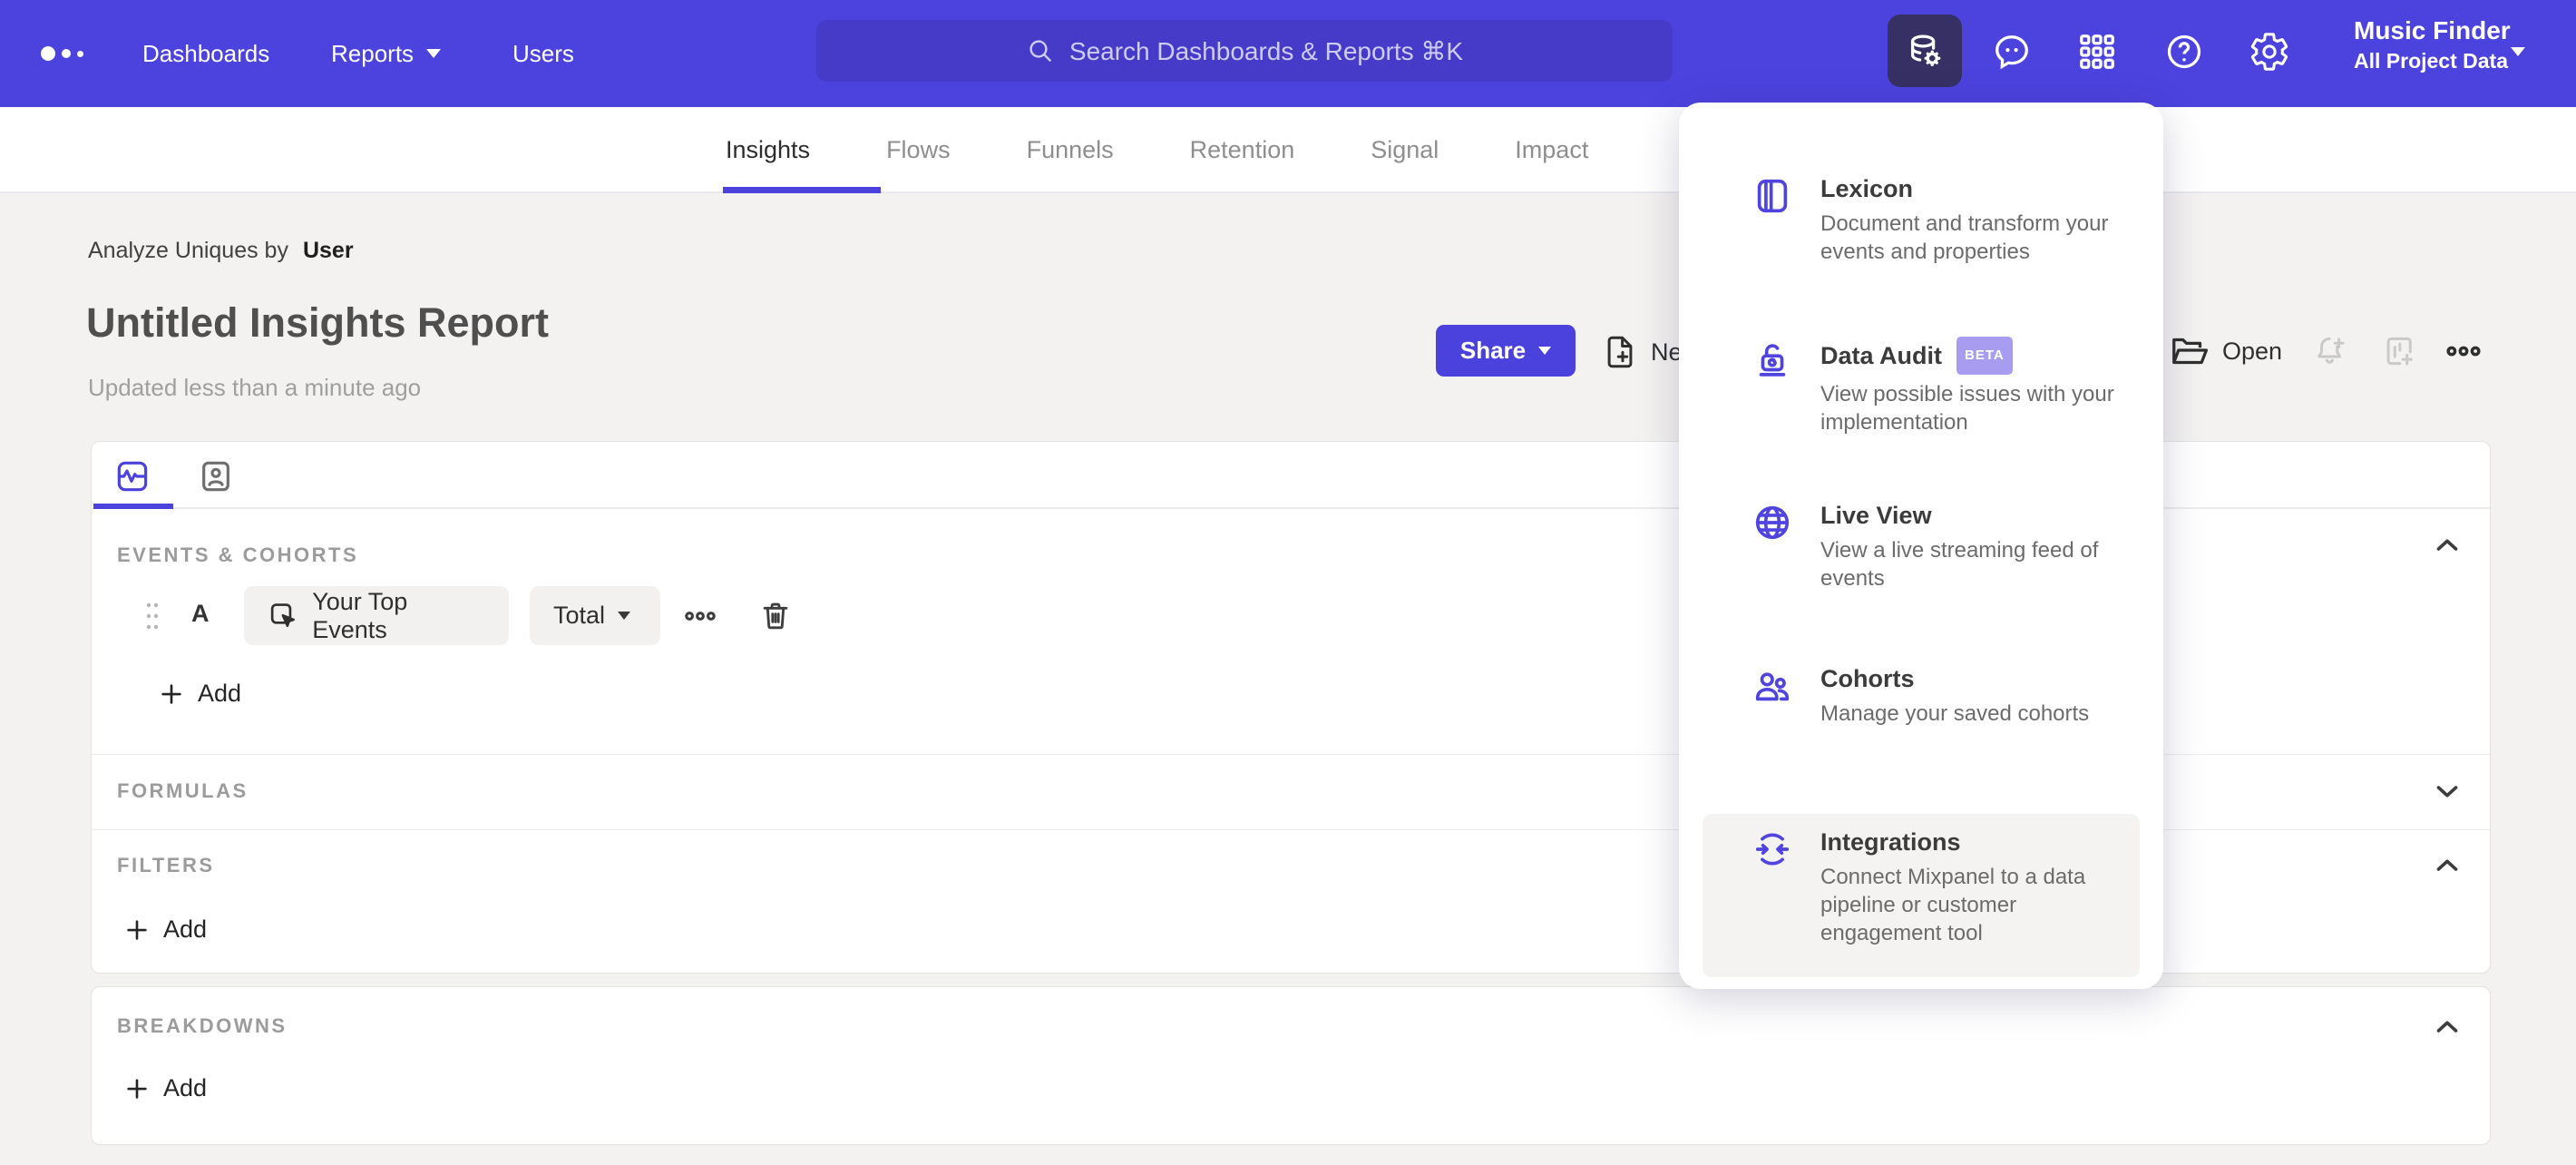  What do you see at coordinates (238, 554) in the screenshot?
I see `events-cohorts-section-label: EVENTS & COHORTS` at bounding box center [238, 554].